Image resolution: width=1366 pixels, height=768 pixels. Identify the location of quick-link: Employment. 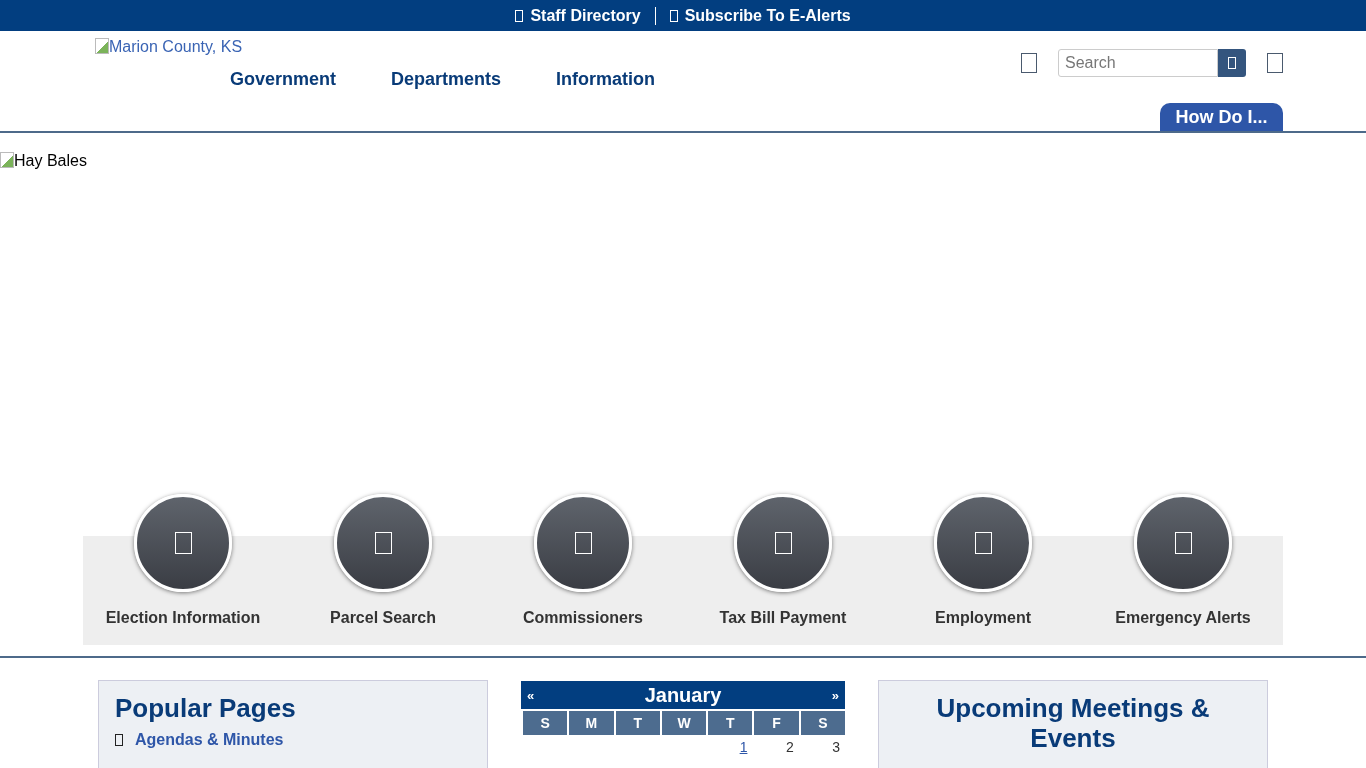
(983, 618).